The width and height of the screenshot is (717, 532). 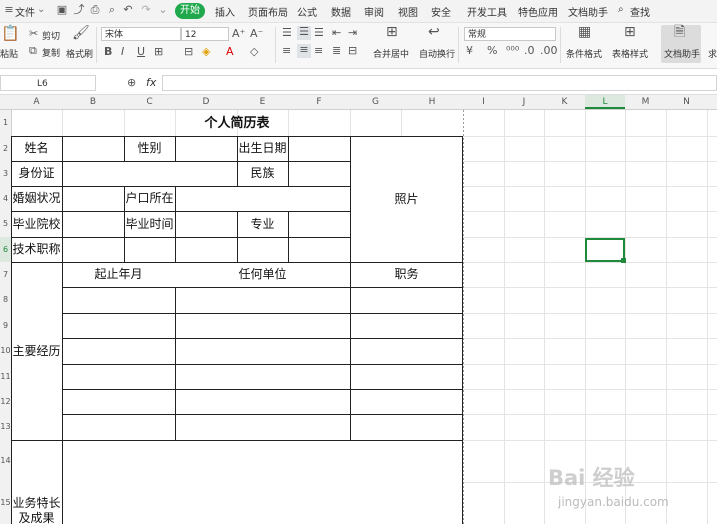 I want to click on label-gender: 性别, so click(x=149, y=148).